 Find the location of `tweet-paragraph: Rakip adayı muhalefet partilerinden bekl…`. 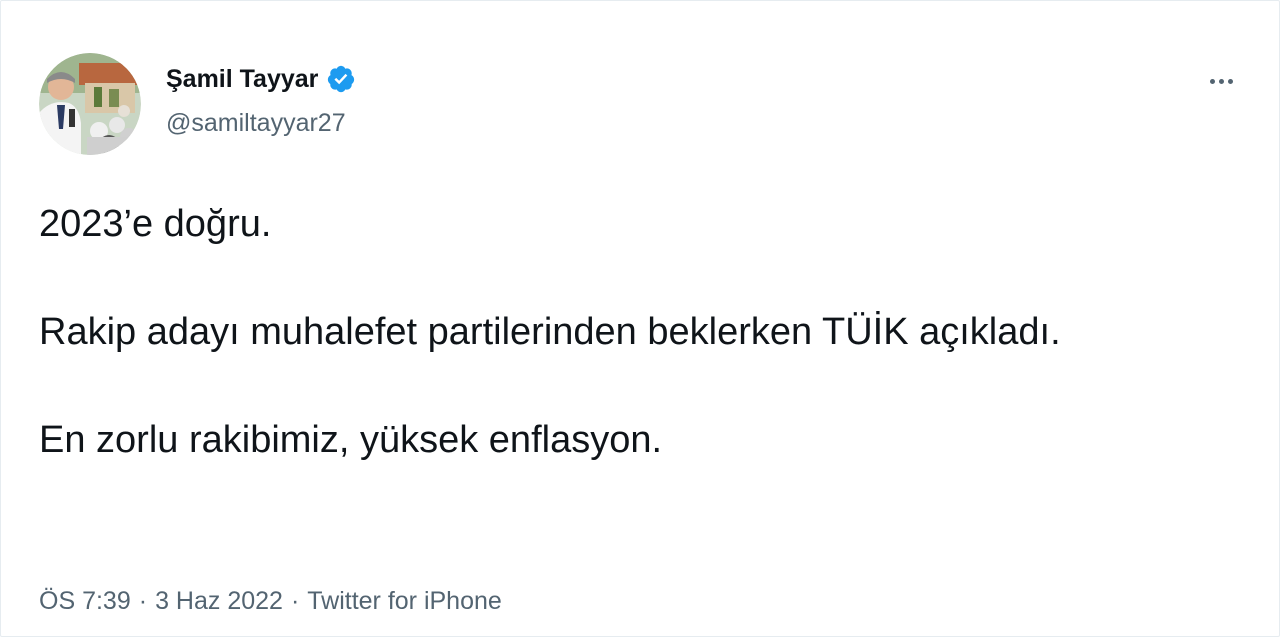

tweet-paragraph: Rakip adayı muhalefet partilerinden bekl… is located at coordinates (550, 332).